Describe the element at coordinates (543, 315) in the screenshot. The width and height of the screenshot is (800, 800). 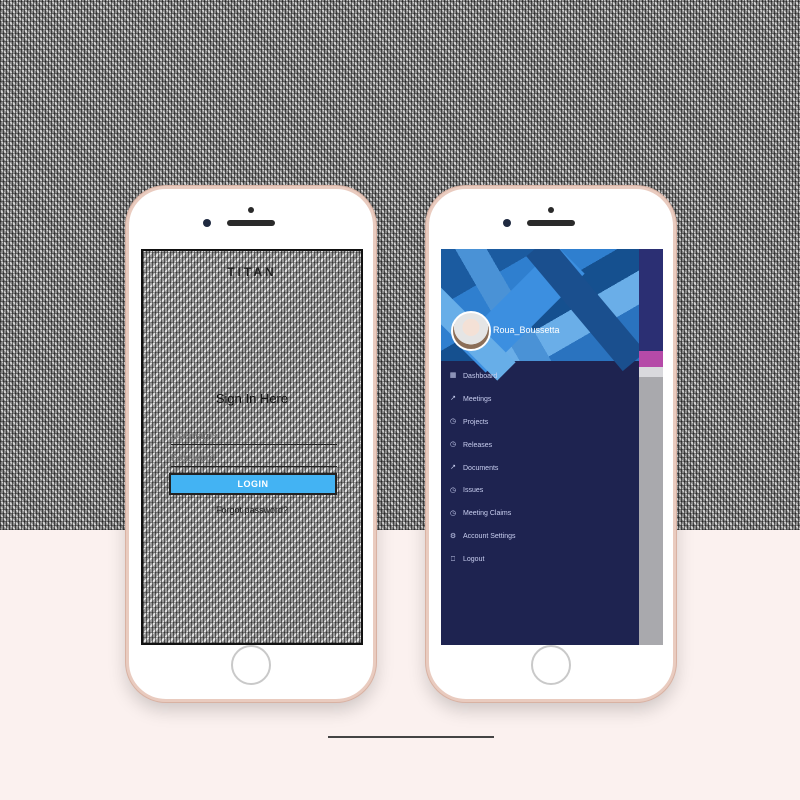
I see `drawer-header: Roua_Boussetta` at that location.